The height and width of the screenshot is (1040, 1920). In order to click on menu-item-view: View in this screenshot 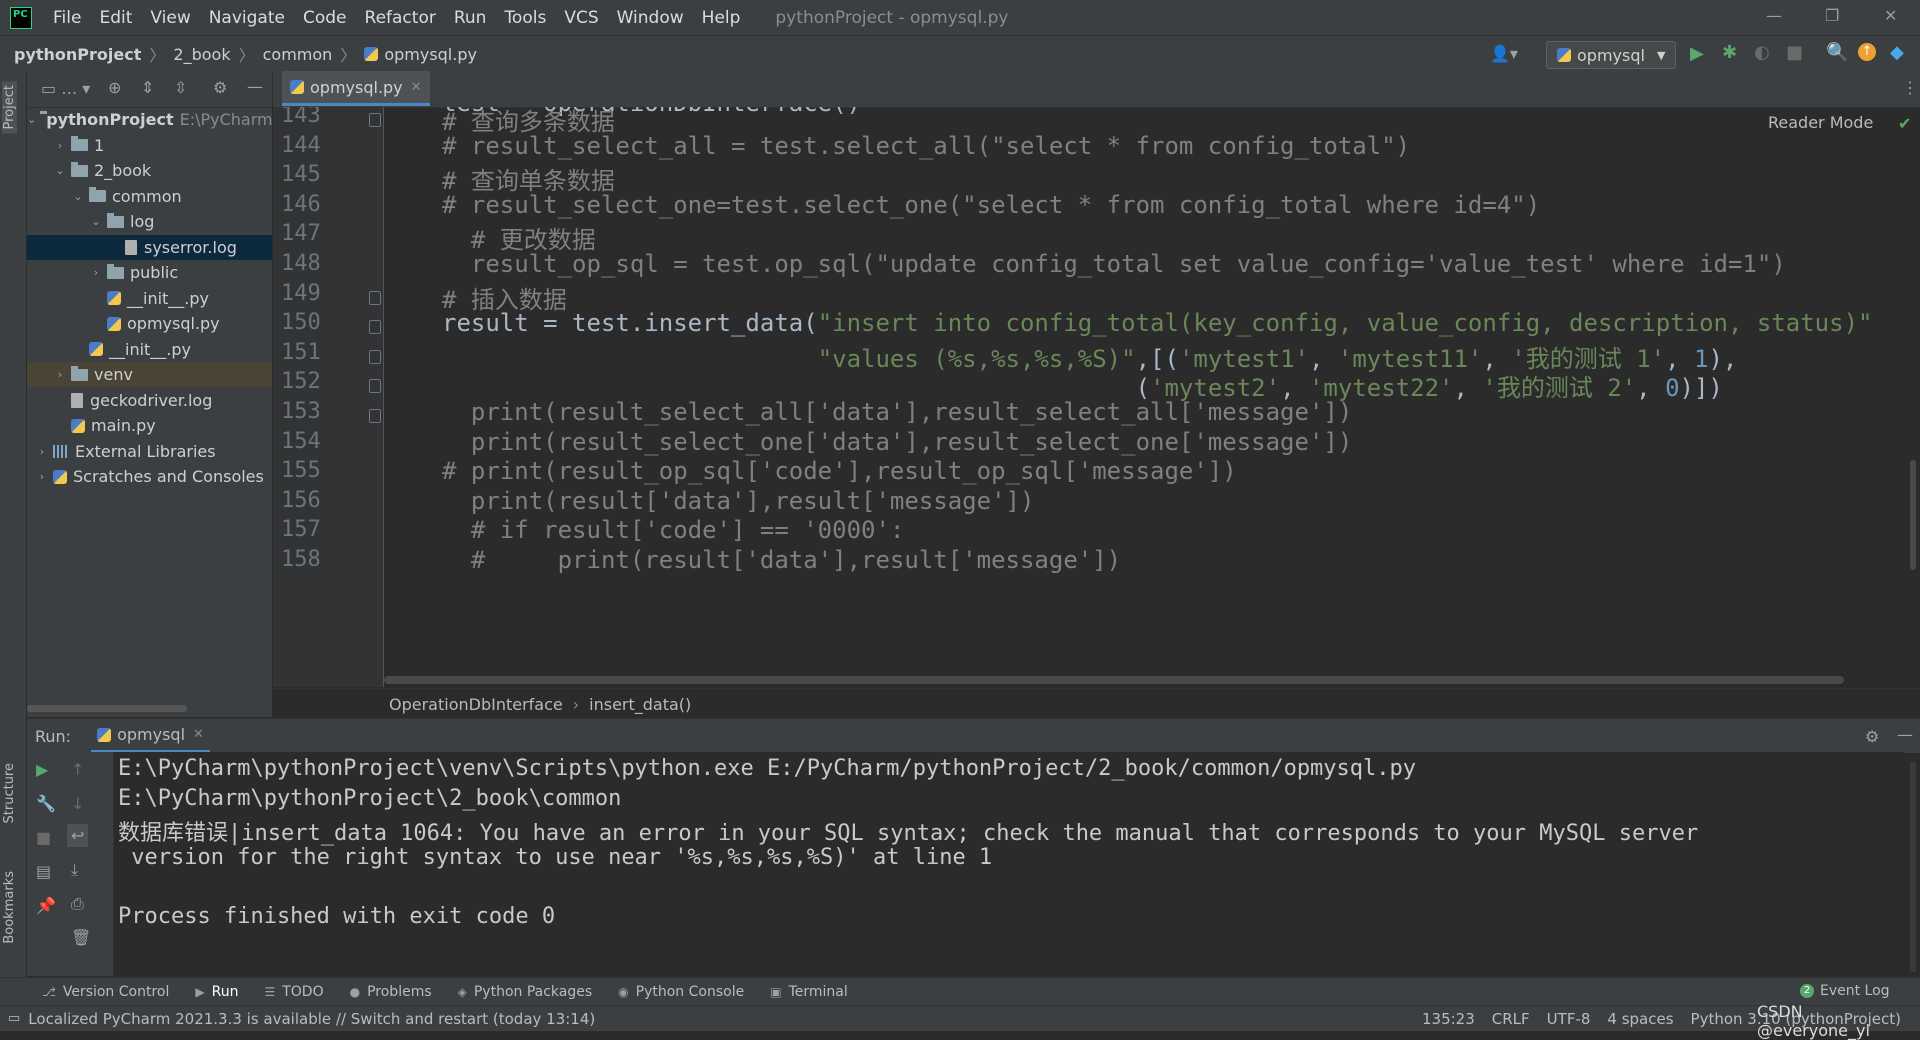, I will do `click(170, 18)`.